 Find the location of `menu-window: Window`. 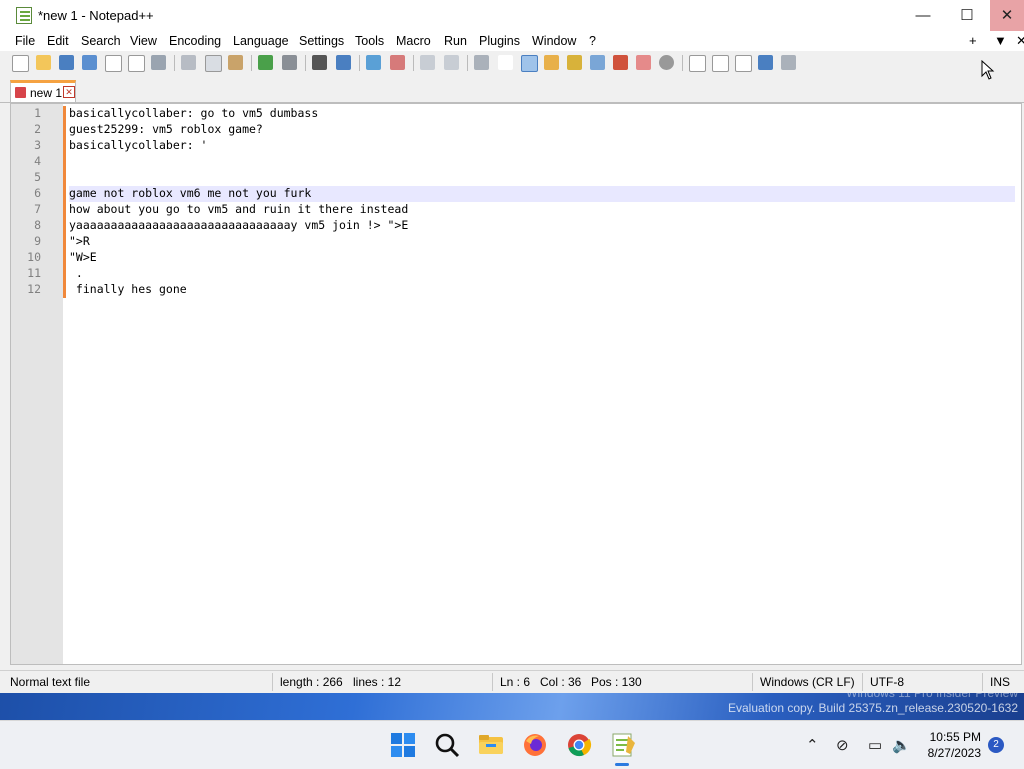

menu-window: Window is located at coordinates (554, 41).